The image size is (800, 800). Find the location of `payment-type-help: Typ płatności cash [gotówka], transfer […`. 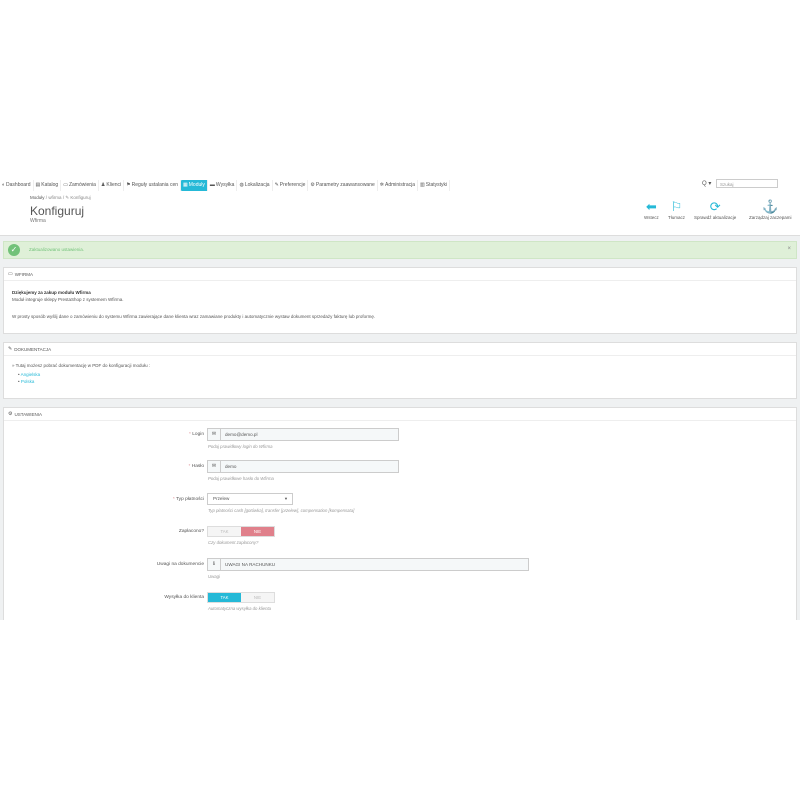

payment-type-help: Typ płatności cash [gotówka], transfer [… is located at coordinates (281, 510).